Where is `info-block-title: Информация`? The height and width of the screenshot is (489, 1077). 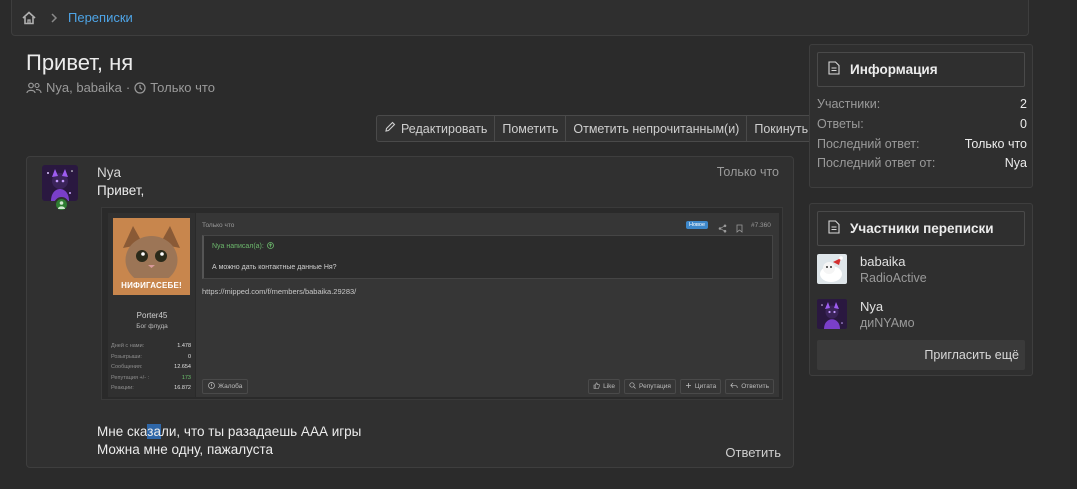 info-block-title: Информация is located at coordinates (894, 69).